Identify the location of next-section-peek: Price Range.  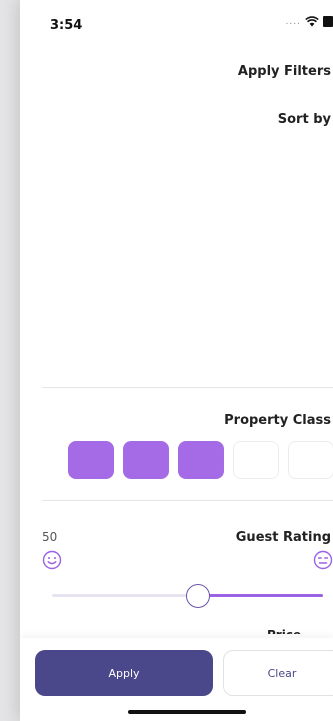
(297, 630).